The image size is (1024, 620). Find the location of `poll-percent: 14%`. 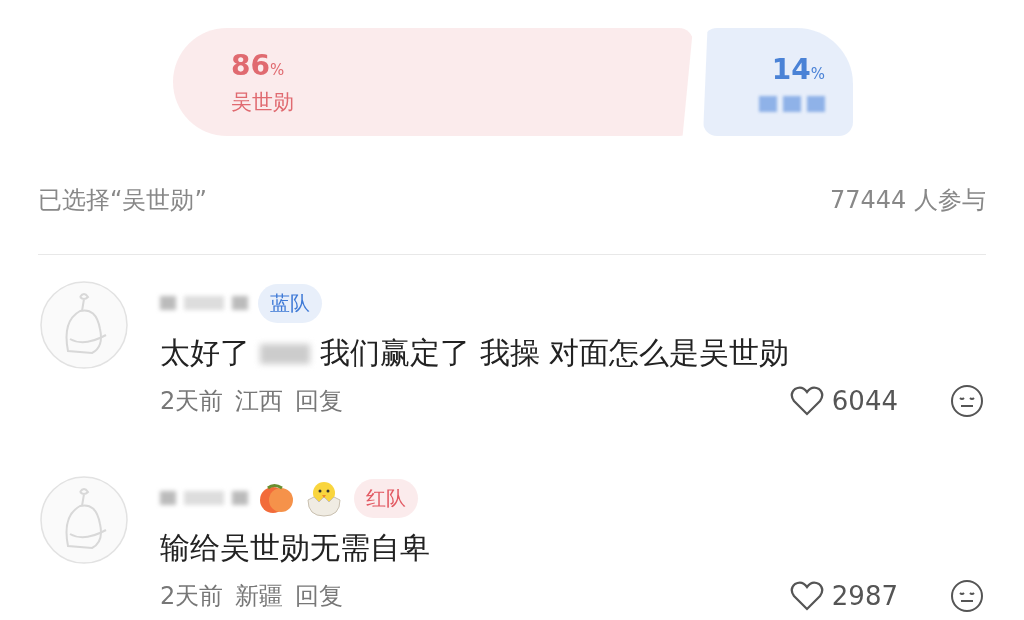

poll-percent: 14% is located at coordinates (798, 69).